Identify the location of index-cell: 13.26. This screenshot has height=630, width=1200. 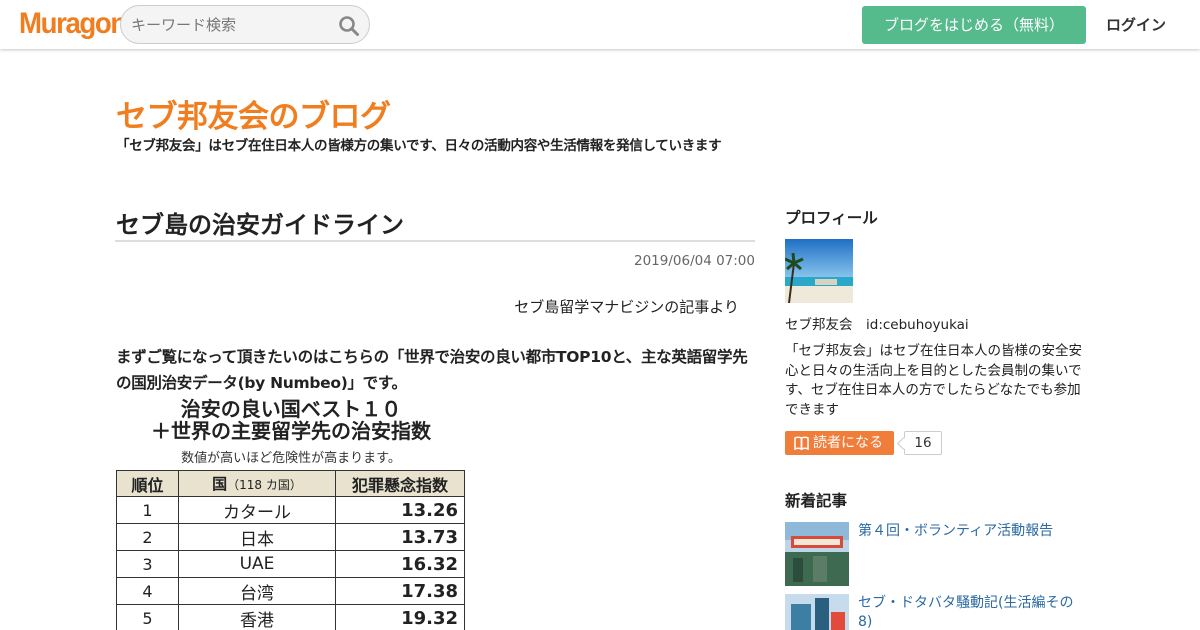
(400, 510).